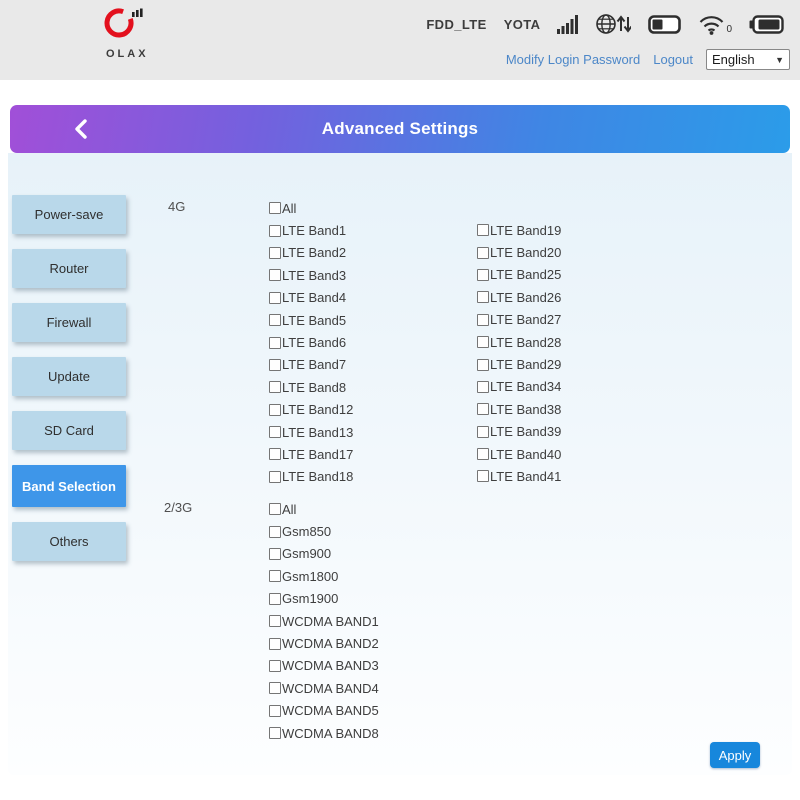 The height and width of the screenshot is (800, 800). What do you see at coordinates (526, 342) in the screenshot?
I see `band-label: LTE Band28` at bounding box center [526, 342].